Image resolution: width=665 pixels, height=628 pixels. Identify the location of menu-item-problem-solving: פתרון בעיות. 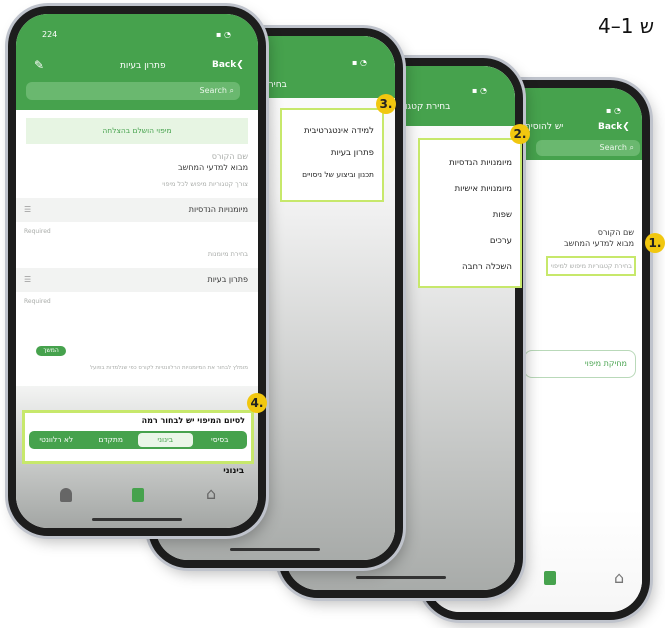
(332, 153).